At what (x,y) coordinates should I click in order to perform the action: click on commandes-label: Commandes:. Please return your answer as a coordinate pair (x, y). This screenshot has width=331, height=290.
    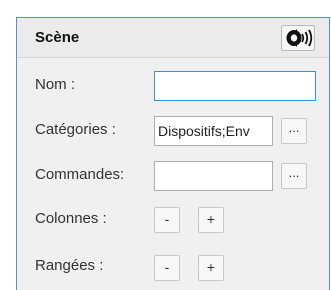
    Looking at the image, I should click on (80, 174).